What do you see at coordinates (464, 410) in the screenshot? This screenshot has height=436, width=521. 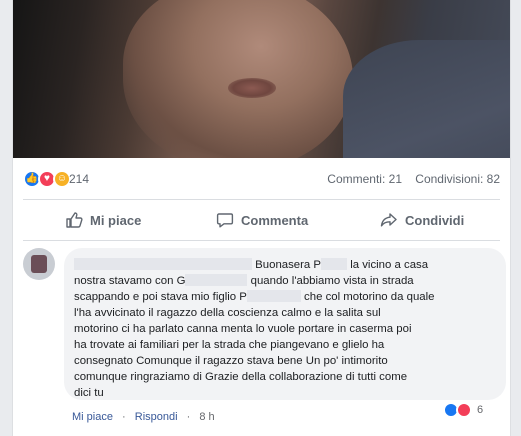 I see `love-icon` at bounding box center [464, 410].